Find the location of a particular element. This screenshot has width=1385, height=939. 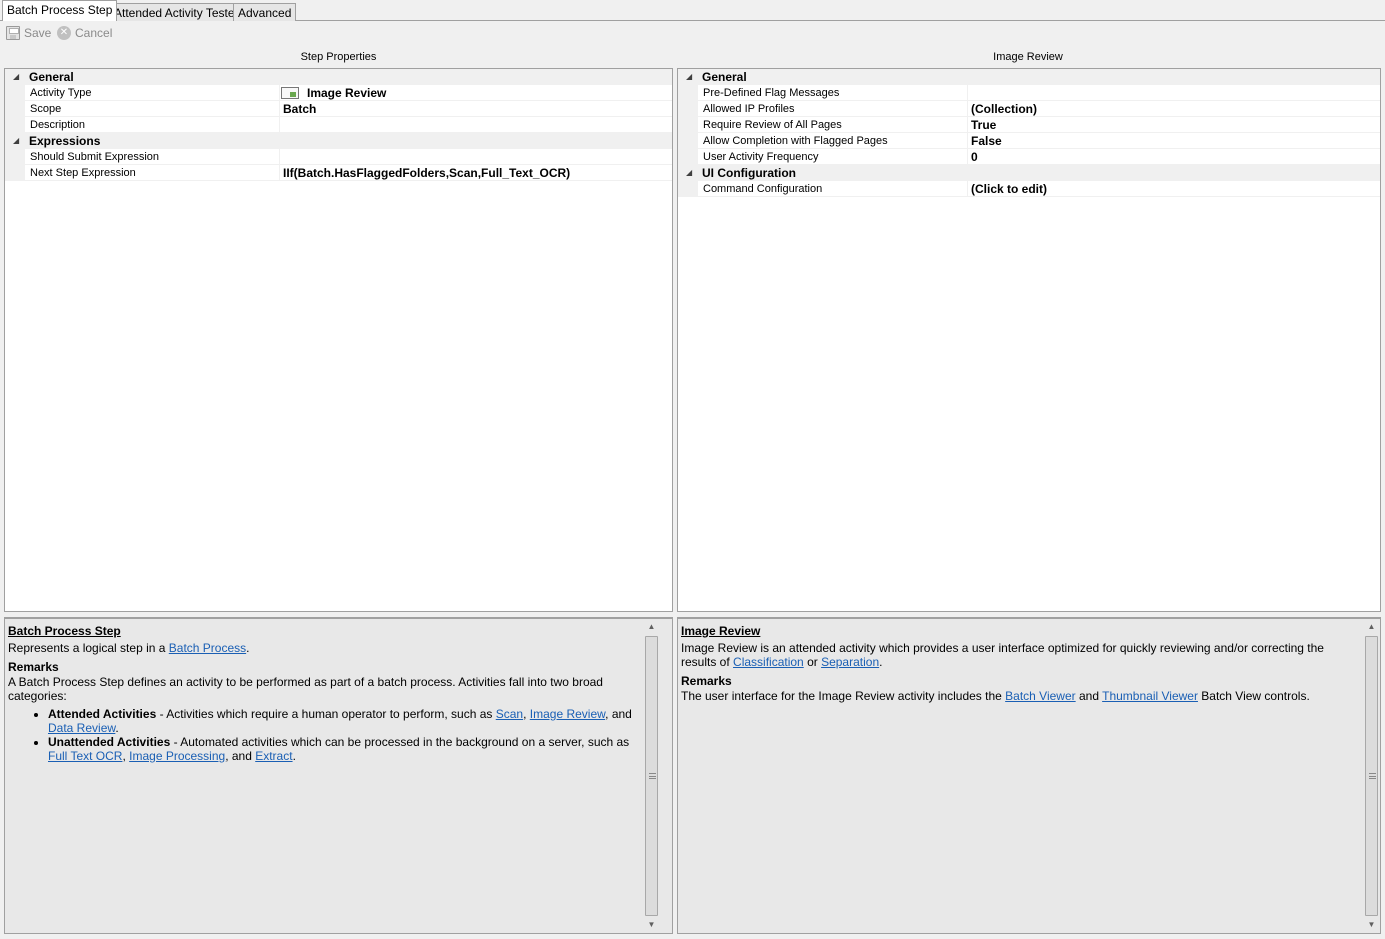

category-label: UI Configuration is located at coordinates (749, 173).